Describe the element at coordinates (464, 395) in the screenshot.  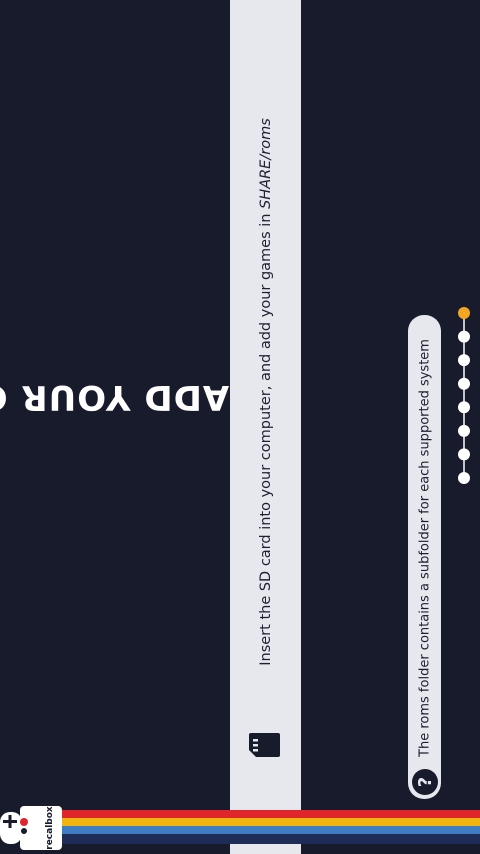
I see `pagination-dots` at that location.